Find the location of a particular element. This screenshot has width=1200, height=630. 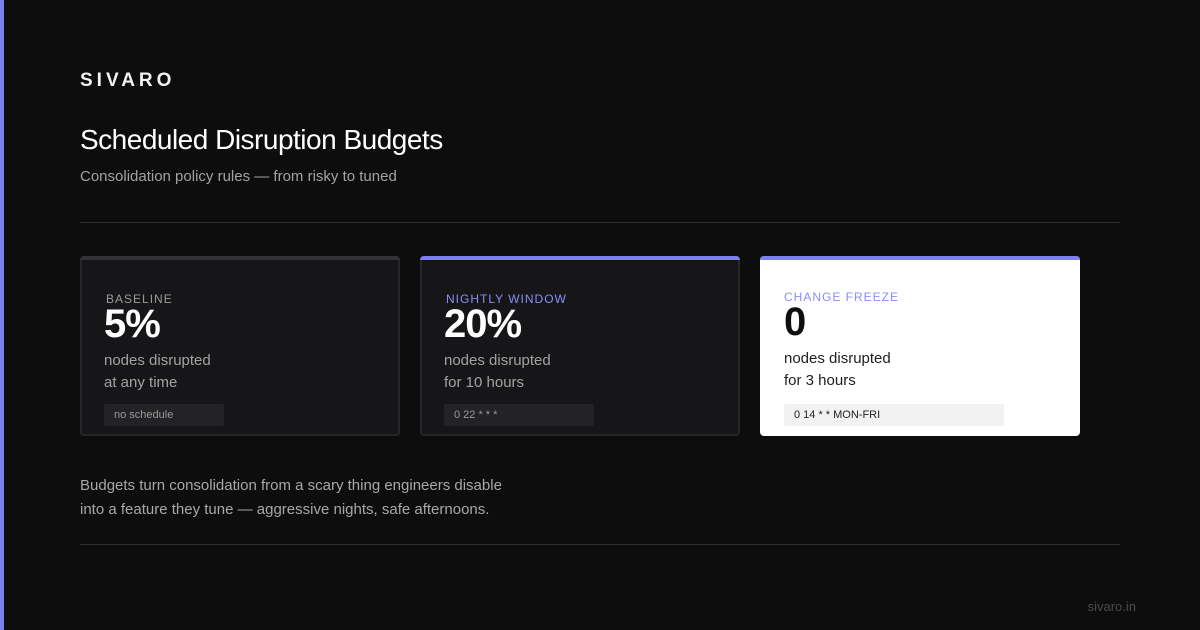

left-accent-bar is located at coordinates (2, 315).